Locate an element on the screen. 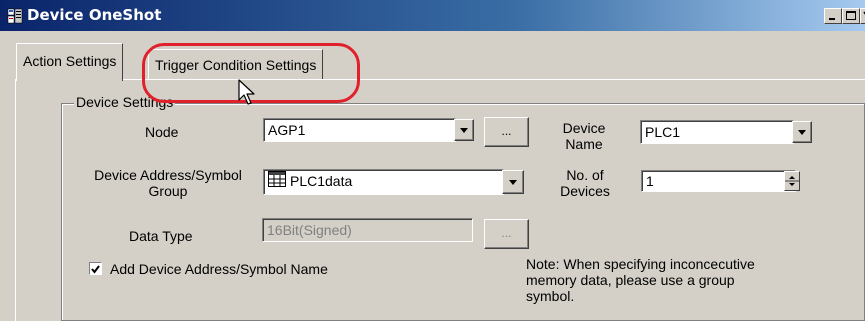 This screenshot has width=865, height=321. num-devices-spinner is located at coordinates (792, 181).